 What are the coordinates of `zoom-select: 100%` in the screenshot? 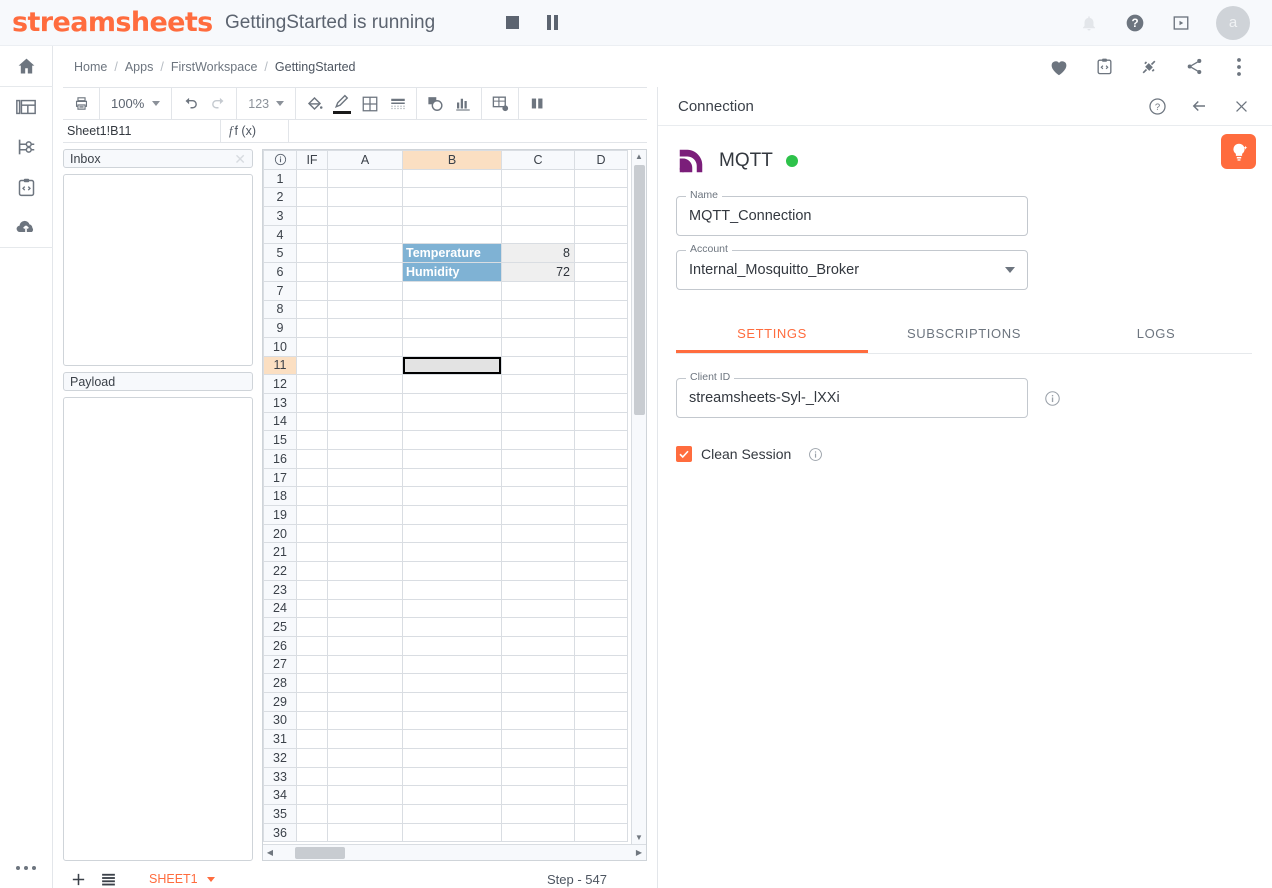 It's located at (135, 103).